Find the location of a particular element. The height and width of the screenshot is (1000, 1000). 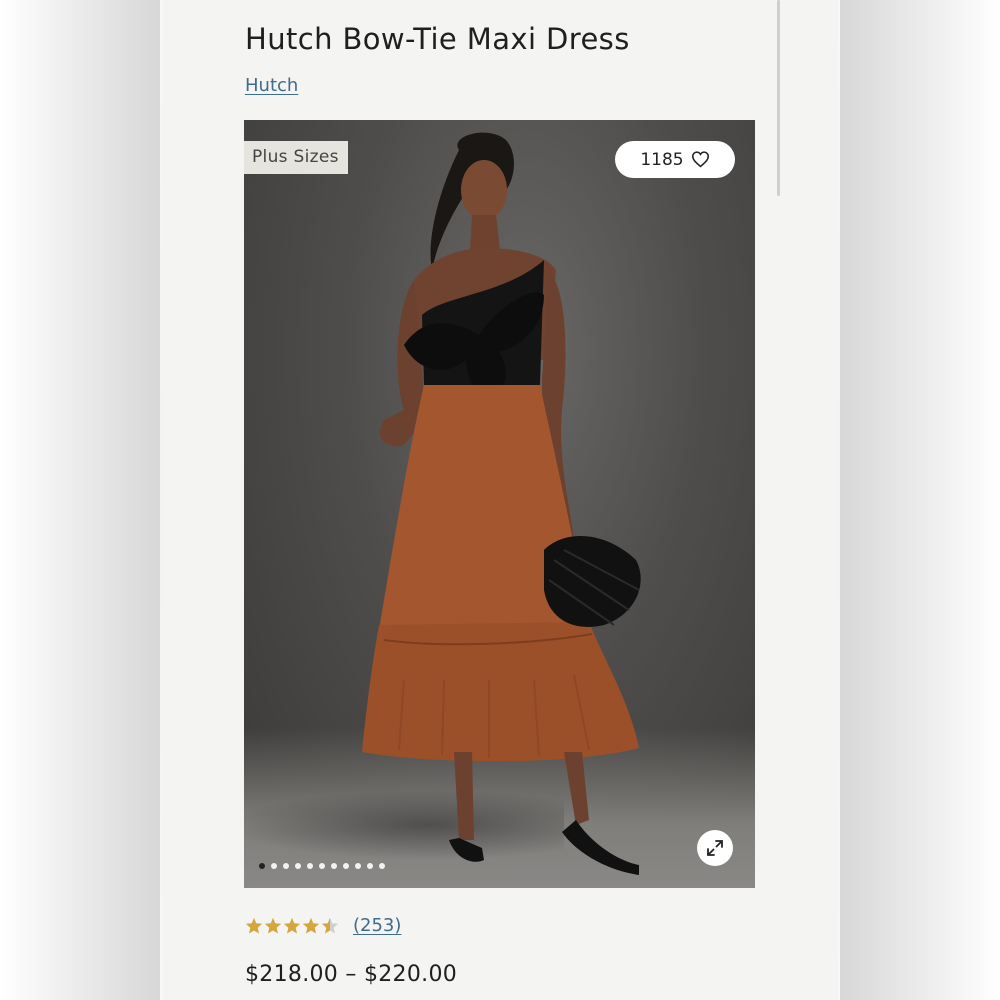

half-star-icon is located at coordinates (330, 925).